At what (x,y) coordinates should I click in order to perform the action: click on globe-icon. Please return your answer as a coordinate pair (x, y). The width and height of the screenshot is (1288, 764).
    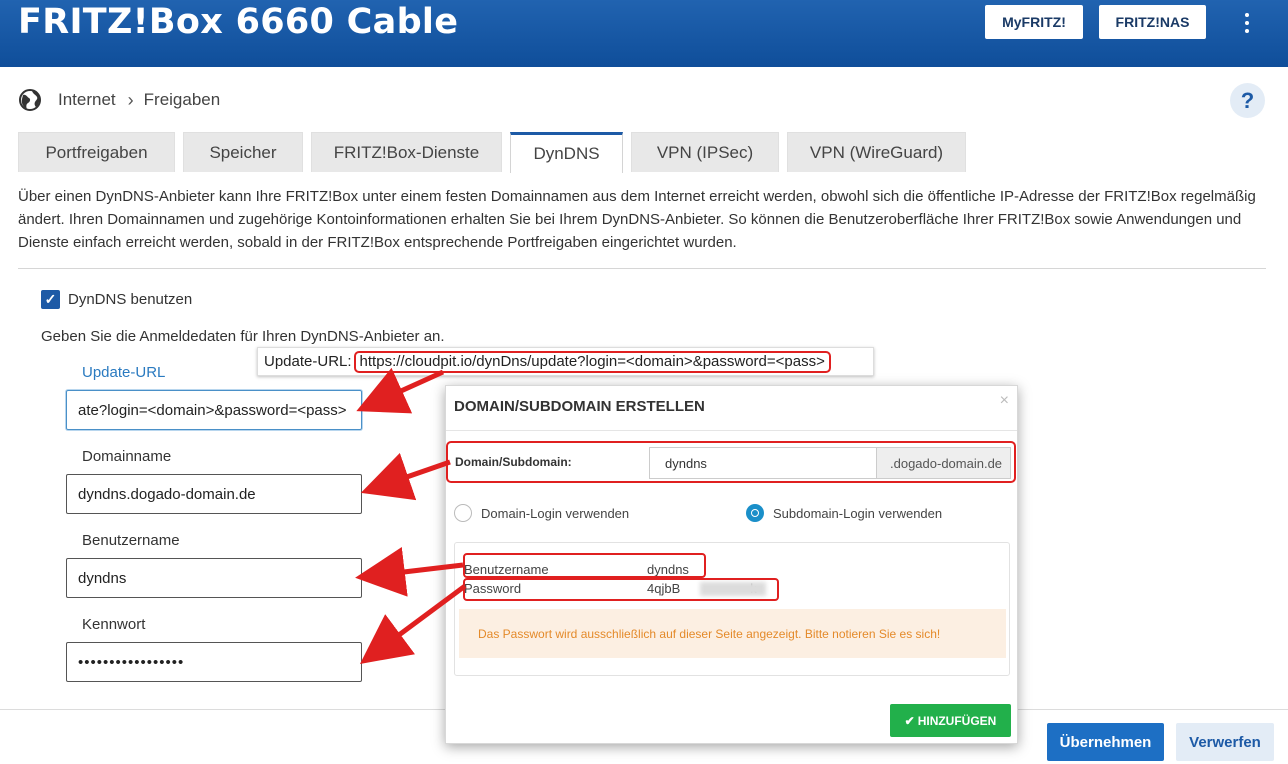
    Looking at the image, I should click on (30, 100).